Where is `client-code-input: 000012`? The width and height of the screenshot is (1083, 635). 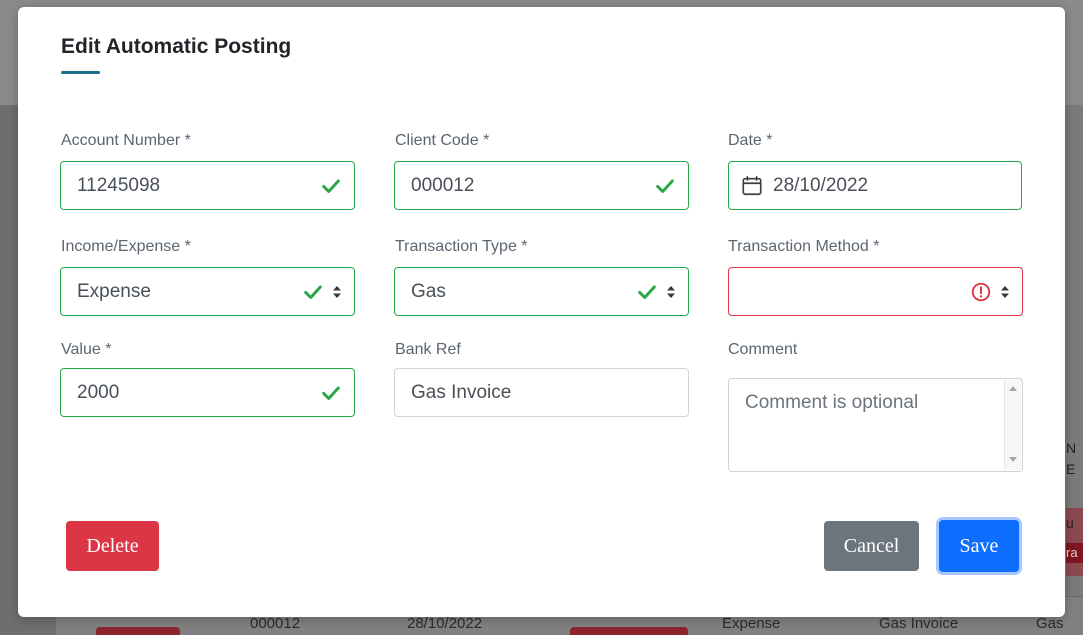 client-code-input: 000012 is located at coordinates (541, 185).